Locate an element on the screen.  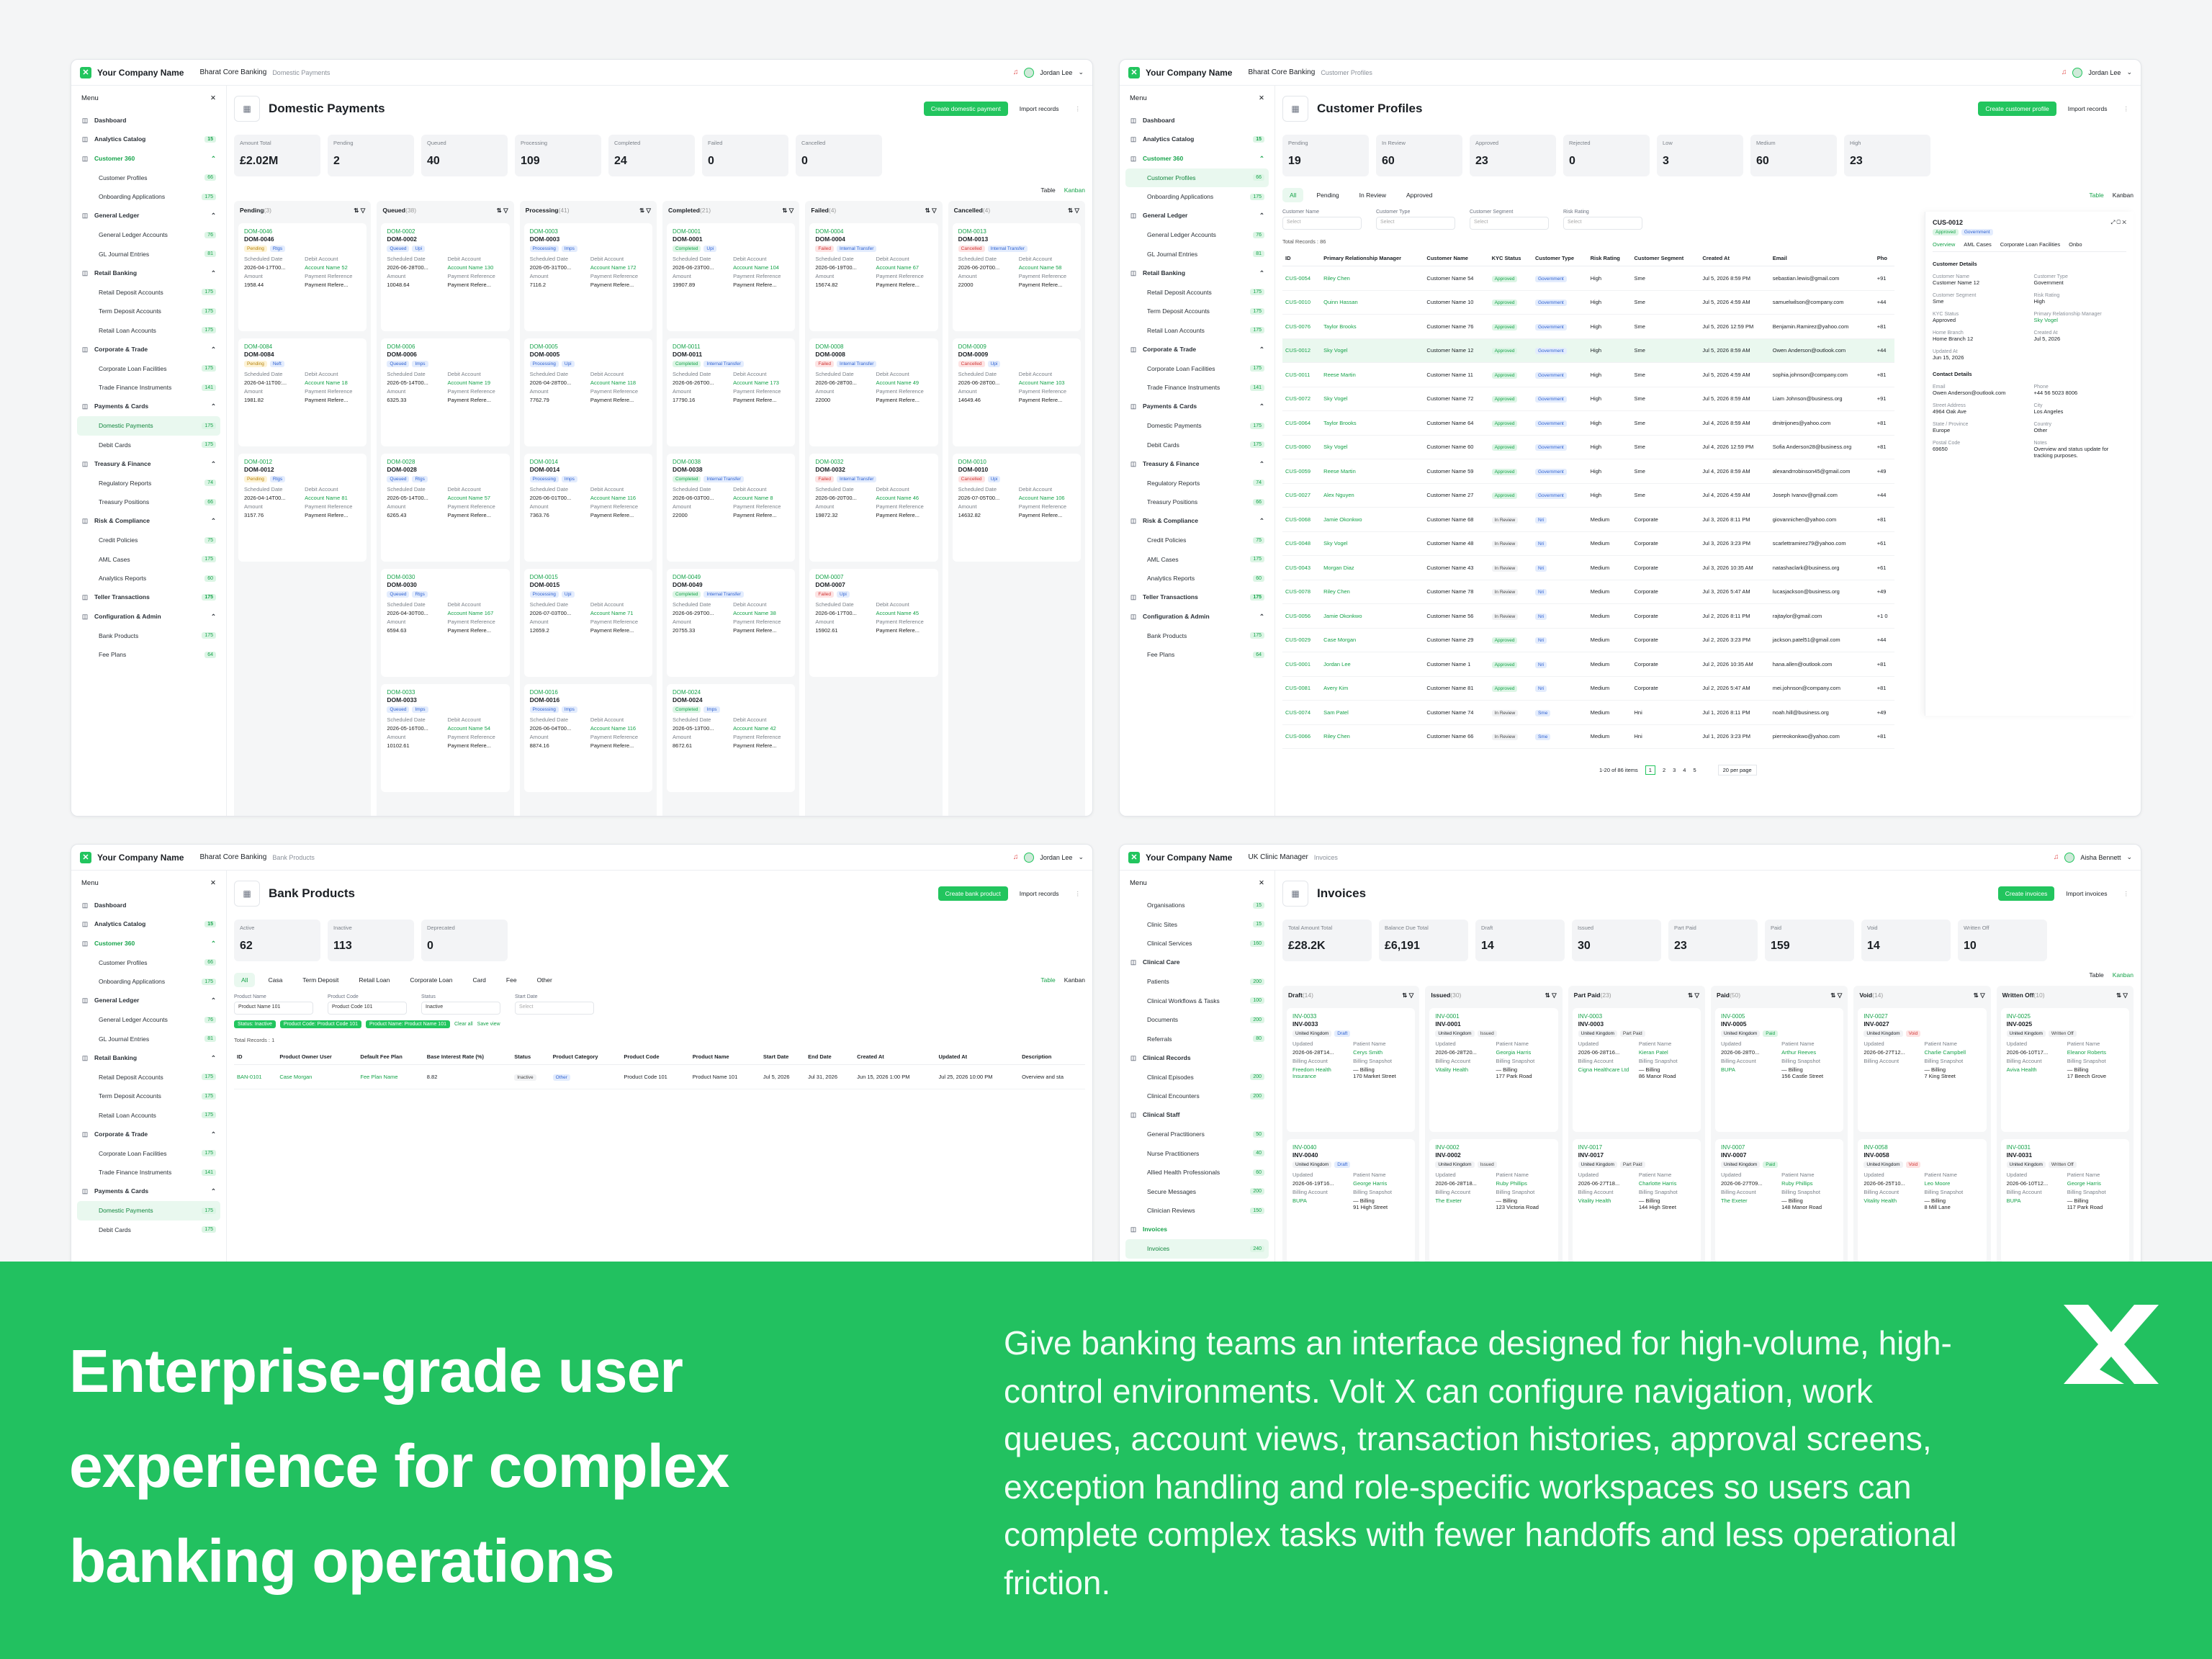
notification-bell-icon: ♫ is located at coordinates (2065, 72).